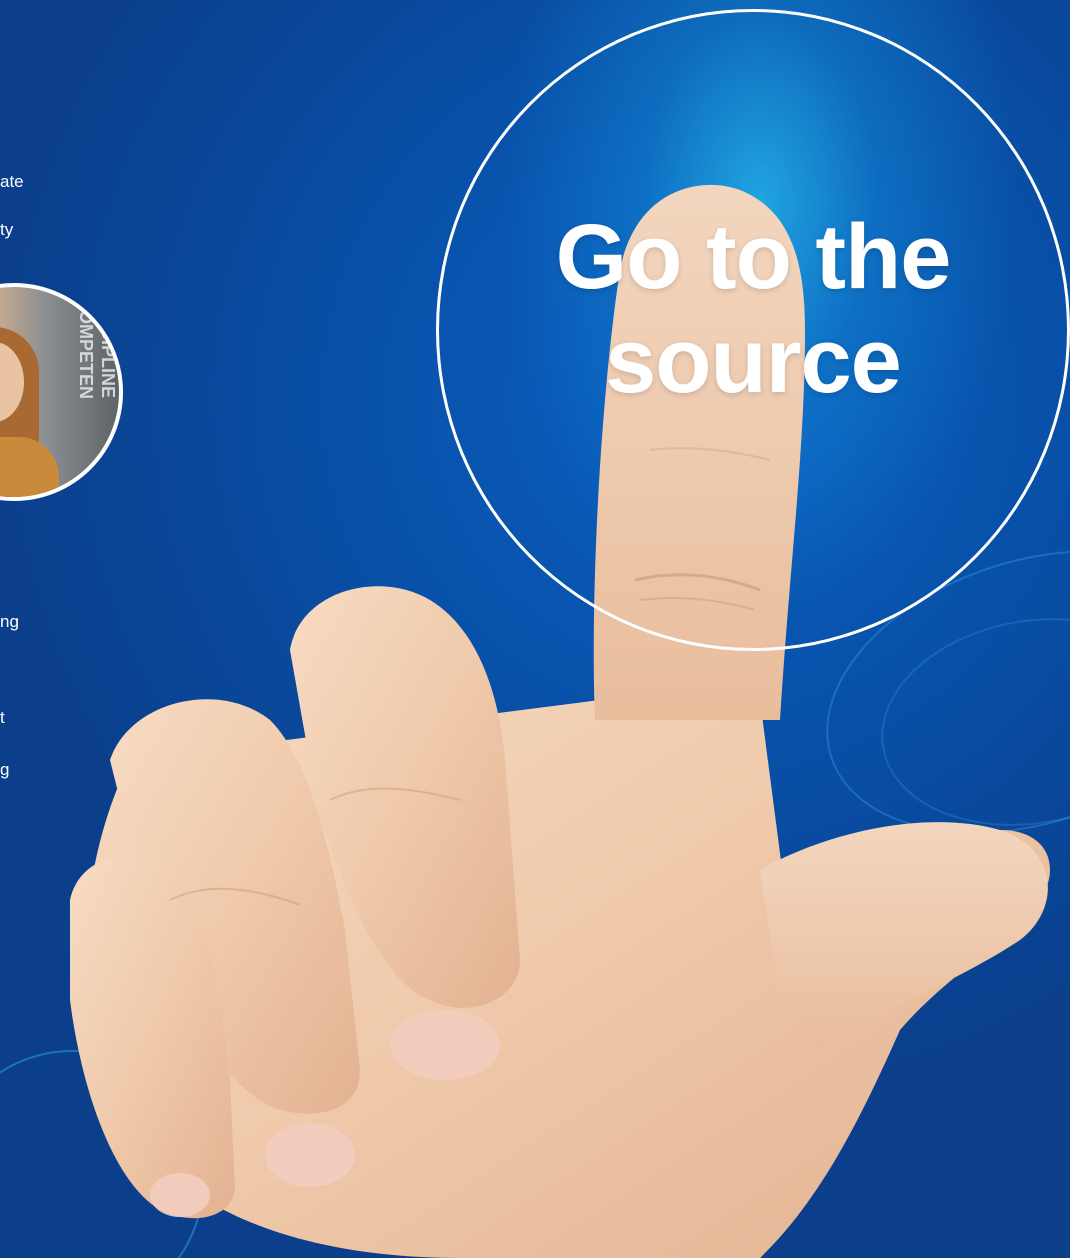 The height and width of the screenshot is (1258, 1070). I want to click on go-to-source-line1: Go to the, so click(753, 257).